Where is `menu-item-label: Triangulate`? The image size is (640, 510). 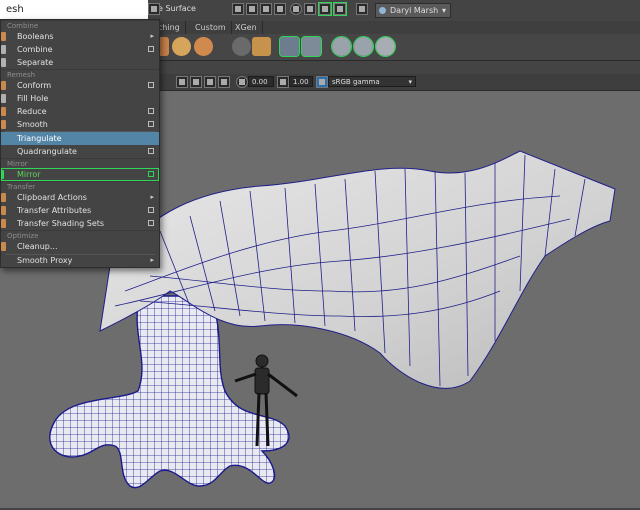 menu-item-label: Triangulate is located at coordinates (39, 138).